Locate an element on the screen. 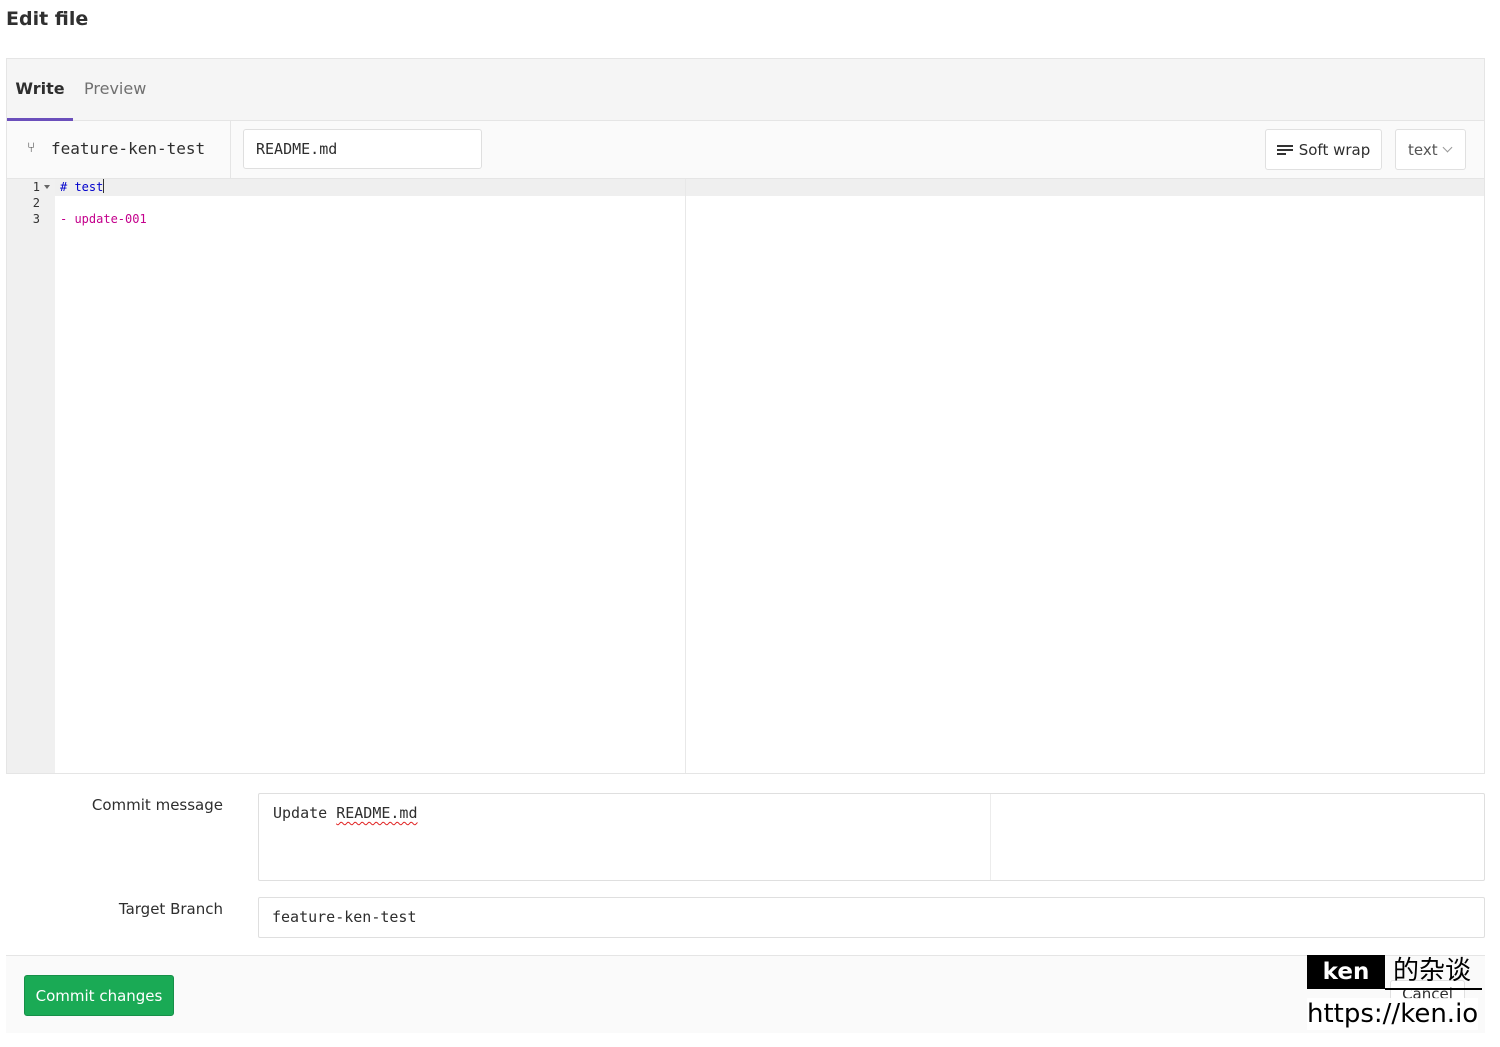 This screenshot has width=1500, height=1047. line-number: 3 is located at coordinates (36, 219).